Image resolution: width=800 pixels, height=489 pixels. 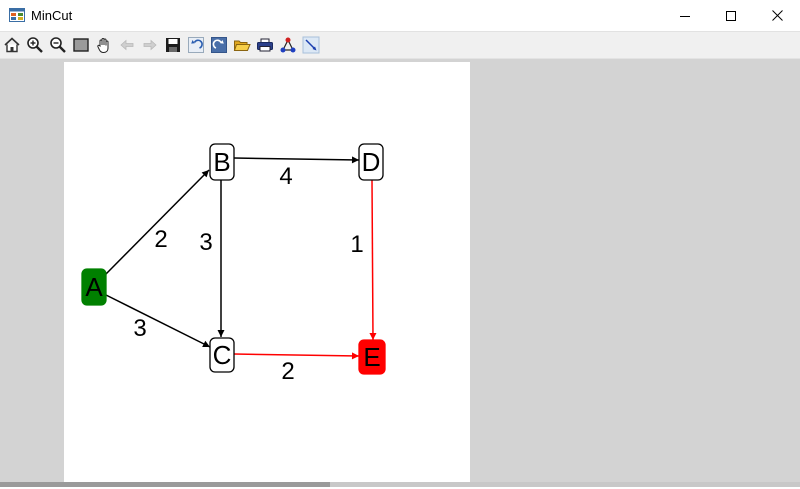 I want to click on zoom-out-button, so click(x=58, y=45).